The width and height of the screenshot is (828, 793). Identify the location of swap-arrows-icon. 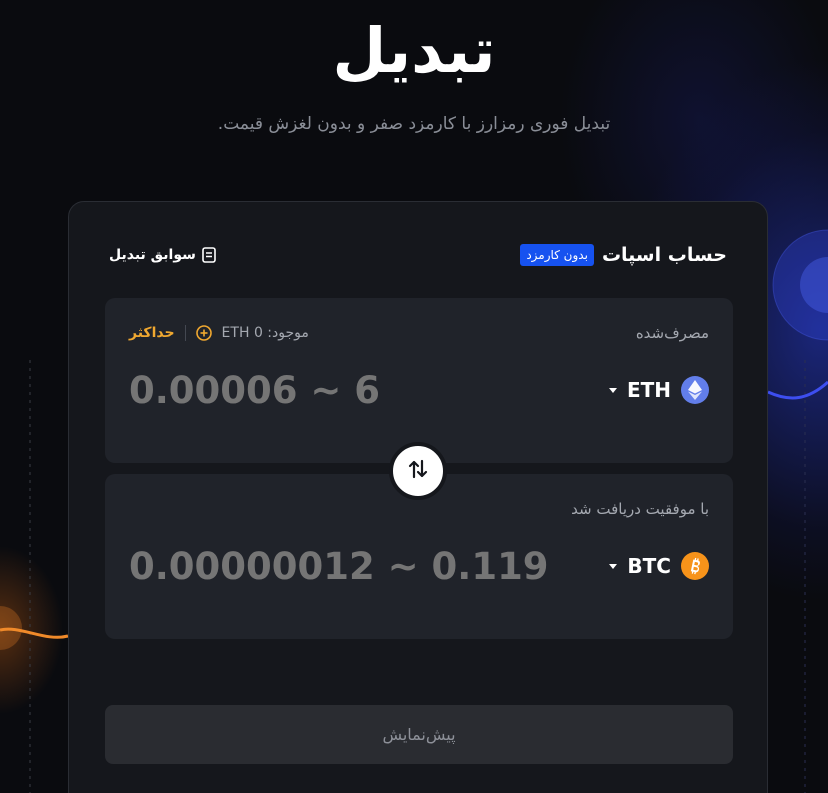
(418, 471).